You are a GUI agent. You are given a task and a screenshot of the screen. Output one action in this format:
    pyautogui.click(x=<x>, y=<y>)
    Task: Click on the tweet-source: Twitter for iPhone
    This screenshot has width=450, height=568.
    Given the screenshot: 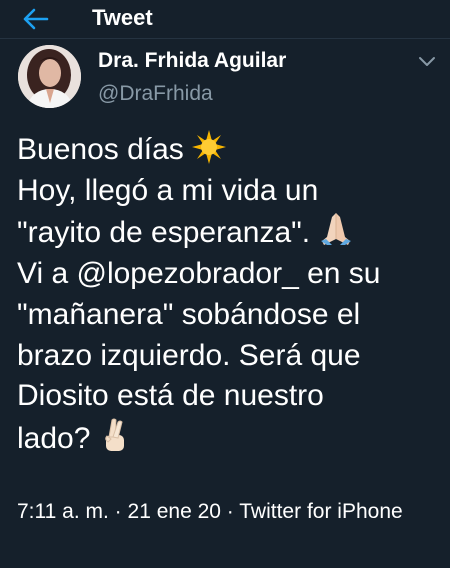 What is the action you would take?
    pyautogui.click(x=320, y=511)
    